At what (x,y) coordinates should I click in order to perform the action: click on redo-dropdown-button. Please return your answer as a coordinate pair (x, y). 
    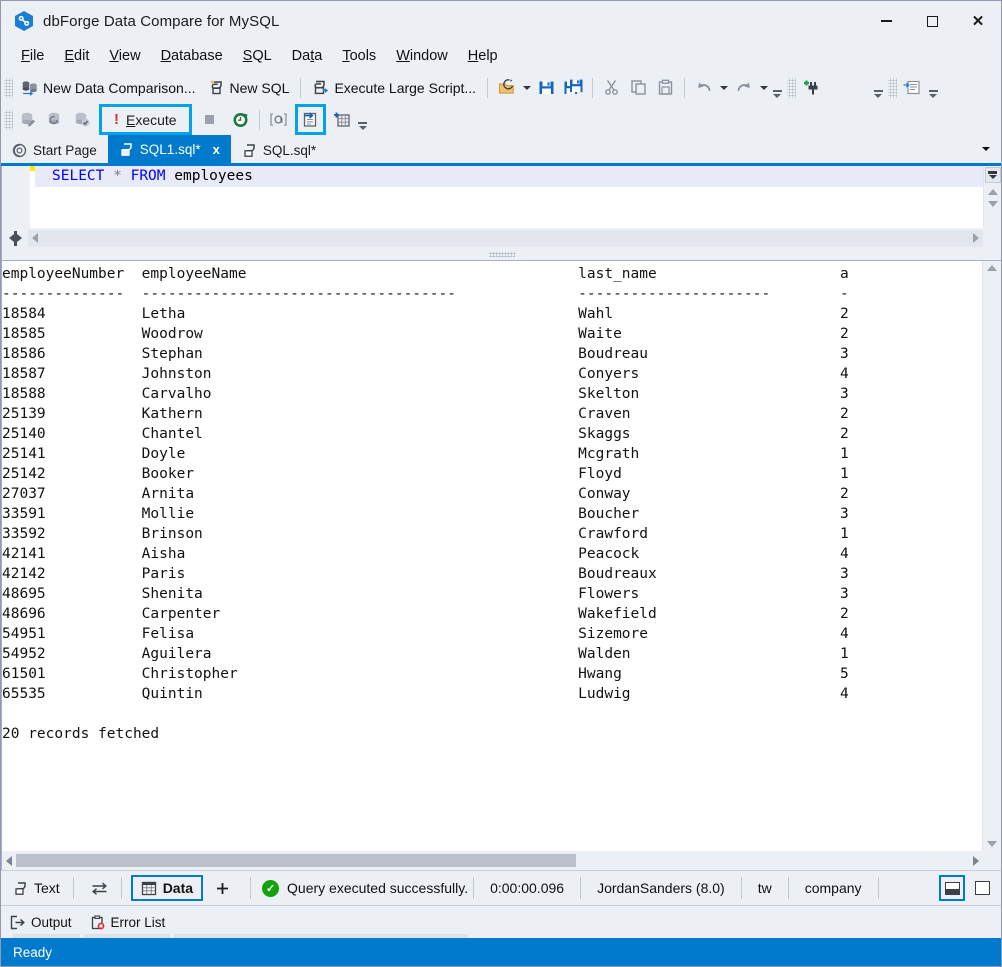
    Looking at the image, I should click on (763, 87).